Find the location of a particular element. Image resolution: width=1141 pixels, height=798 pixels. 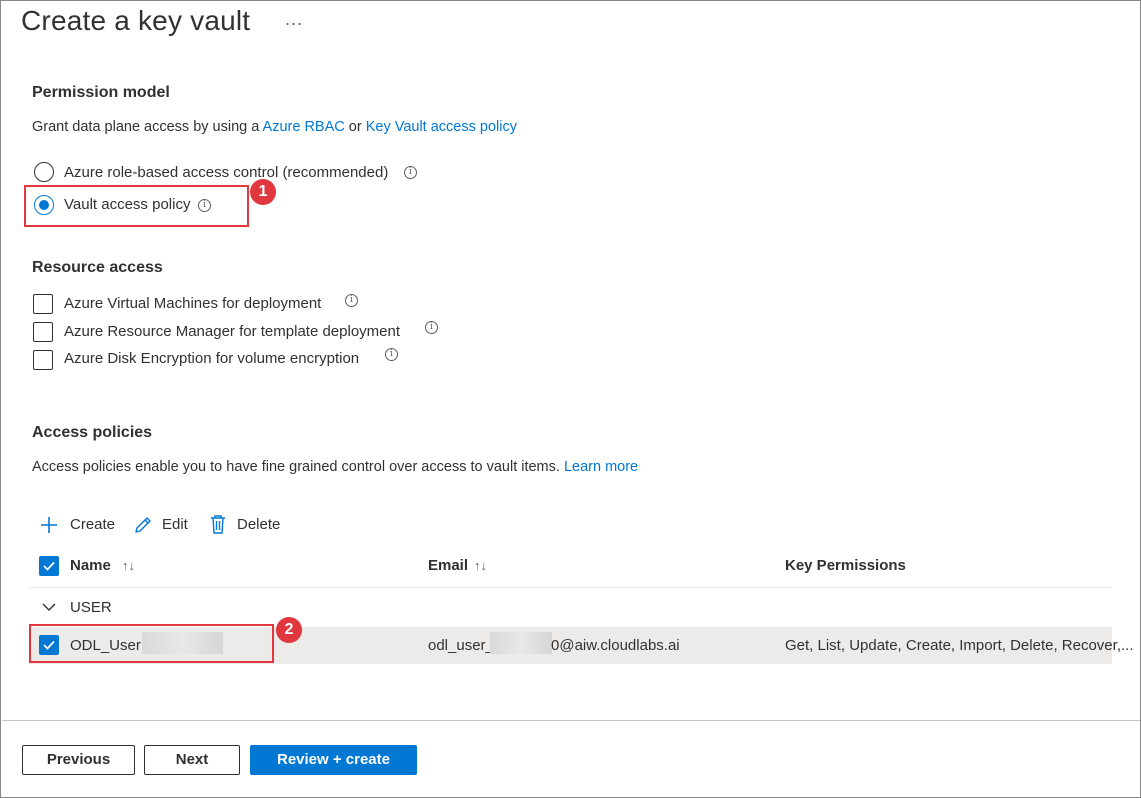

resource-access-heading: Resource access is located at coordinates (97, 267).